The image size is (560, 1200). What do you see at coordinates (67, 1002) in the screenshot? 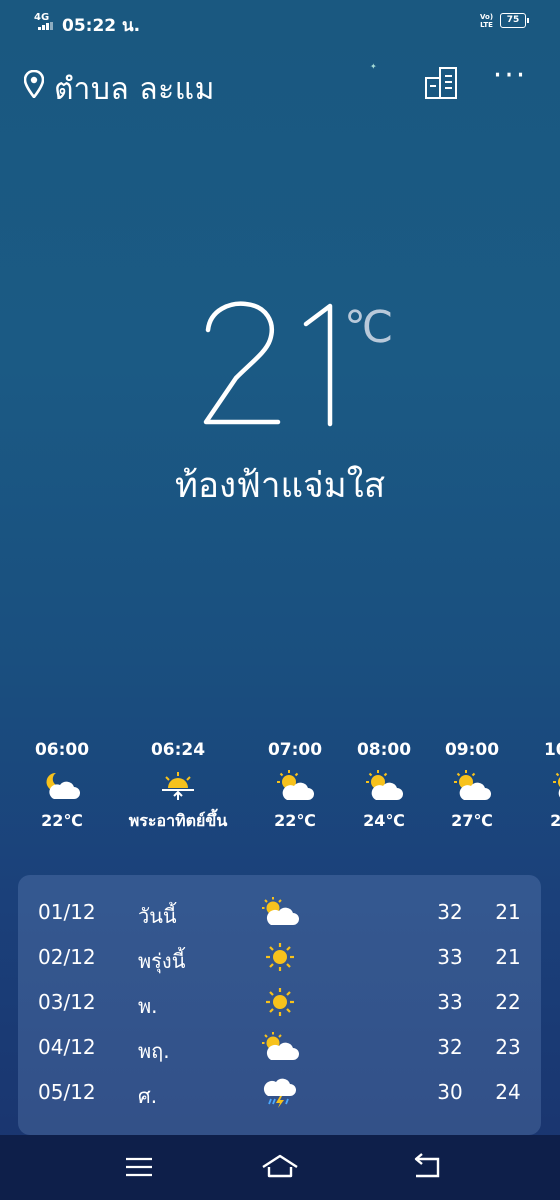
I see `daily-date: 03/12` at bounding box center [67, 1002].